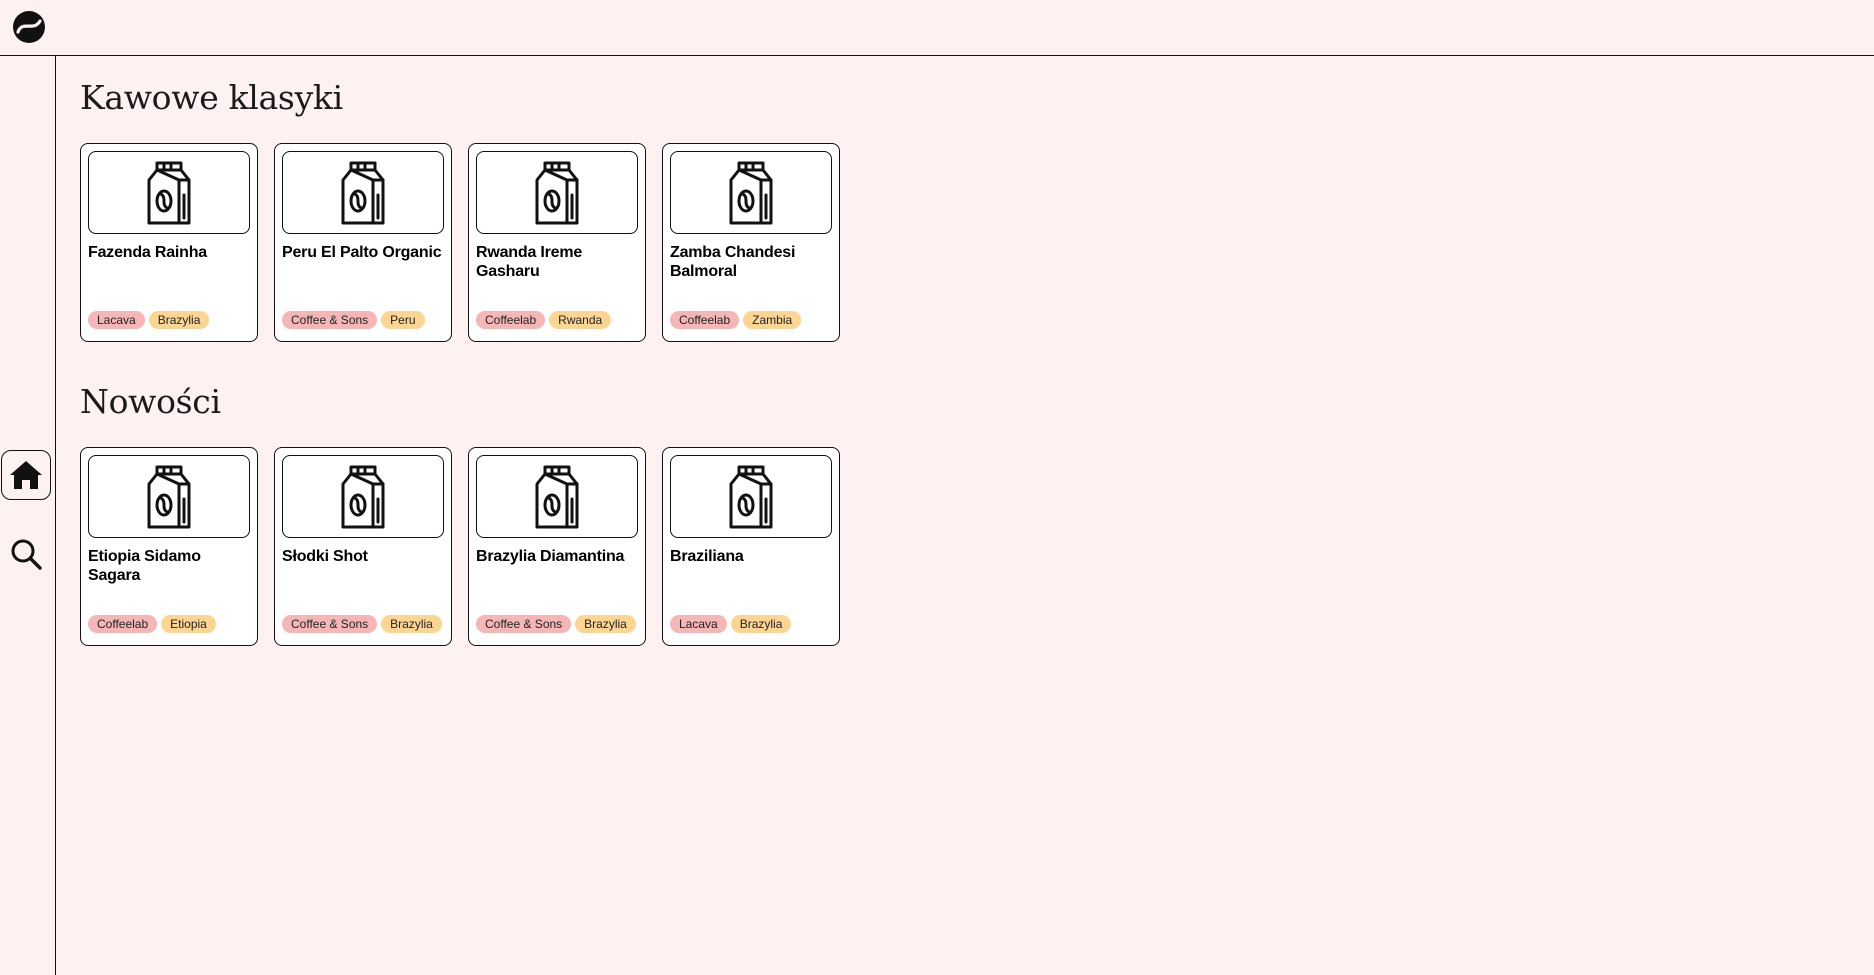 The height and width of the screenshot is (975, 1874). Describe the element at coordinates (211, 97) in the screenshot. I see `section-title: Kawowe klasyki` at that location.